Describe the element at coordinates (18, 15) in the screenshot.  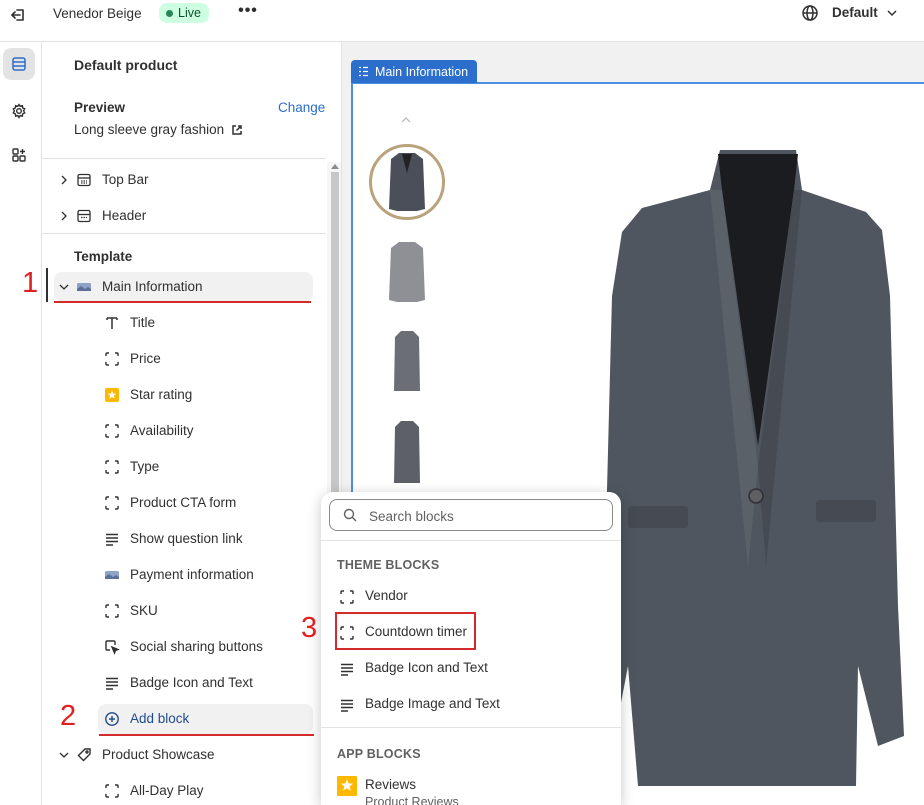
I see `exit-icon` at that location.